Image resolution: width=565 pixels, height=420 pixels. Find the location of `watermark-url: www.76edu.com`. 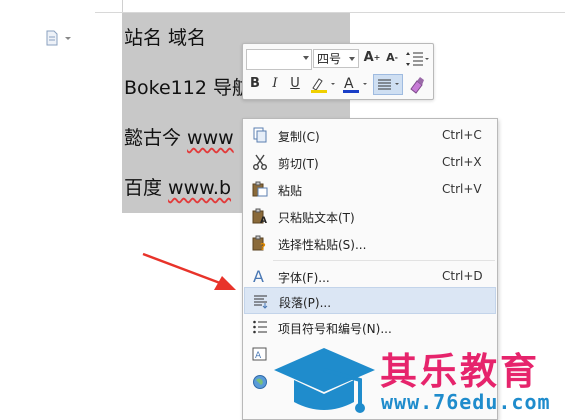

watermark-url: www.76edu.com is located at coordinates (466, 402).